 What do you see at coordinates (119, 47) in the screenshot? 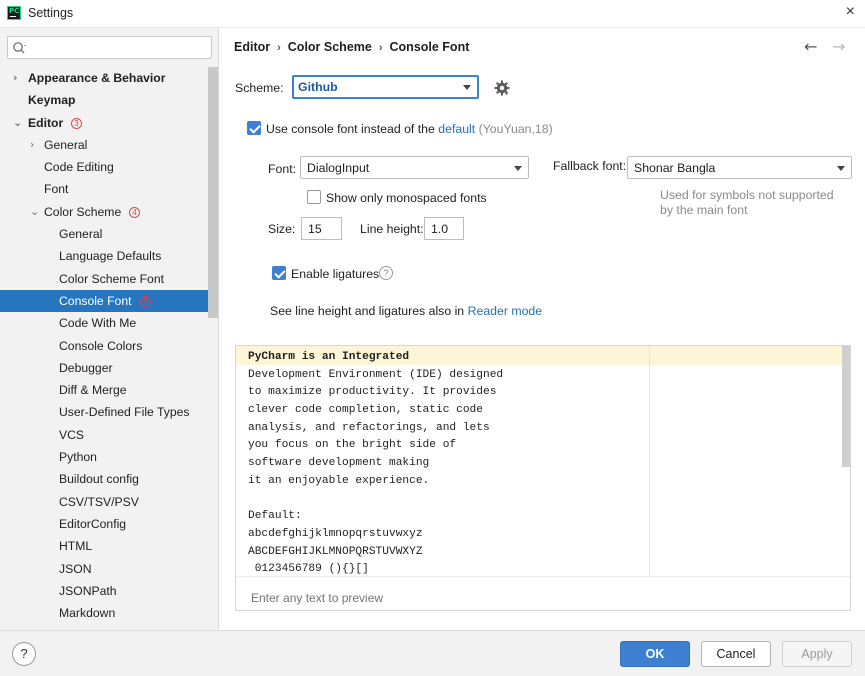
I see `settings-search-input` at bounding box center [119, 47].